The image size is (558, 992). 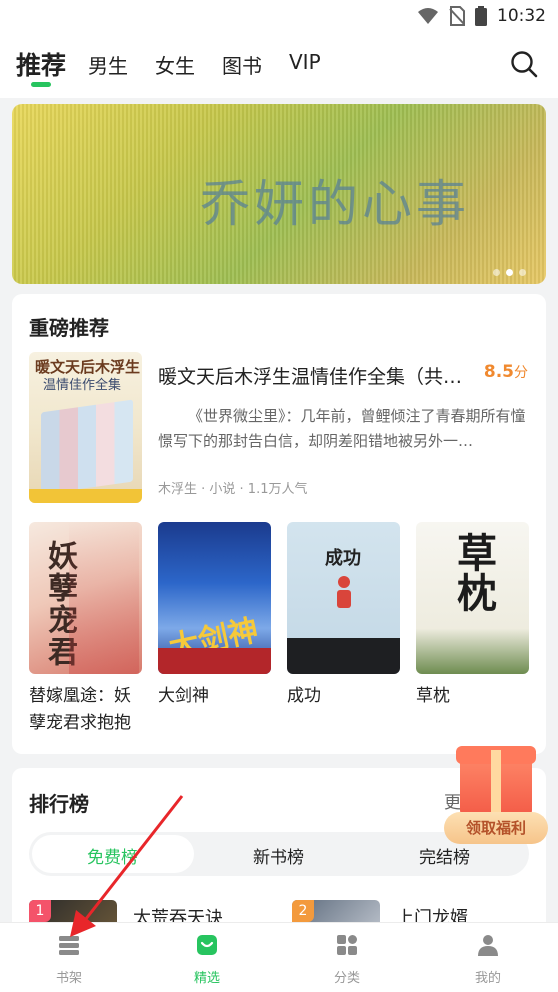 I want to click on book-card: 大剑神 大剑神, so click(x=214, y=616).